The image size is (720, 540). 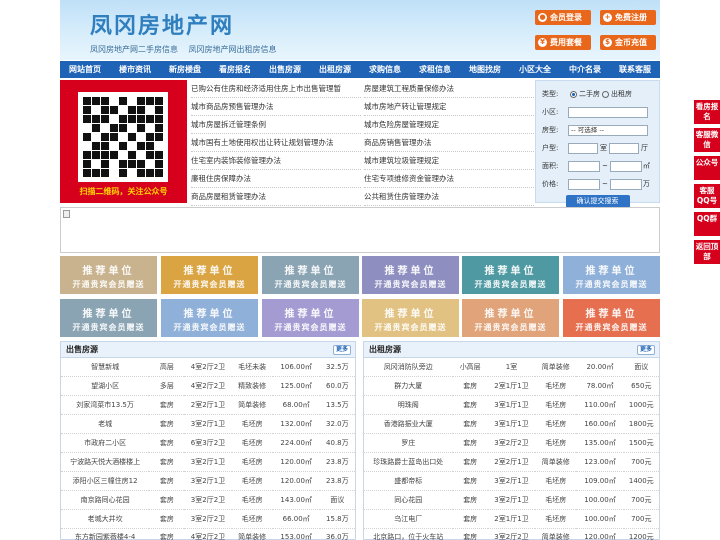 What do you see at coordinates (208, 368) in the screenshot?
I see `table-row: 智慧新城 高层 4室2厅2卫 毛坯未装 106.00㎡ 32.5万` at bounding box center [208, 368].